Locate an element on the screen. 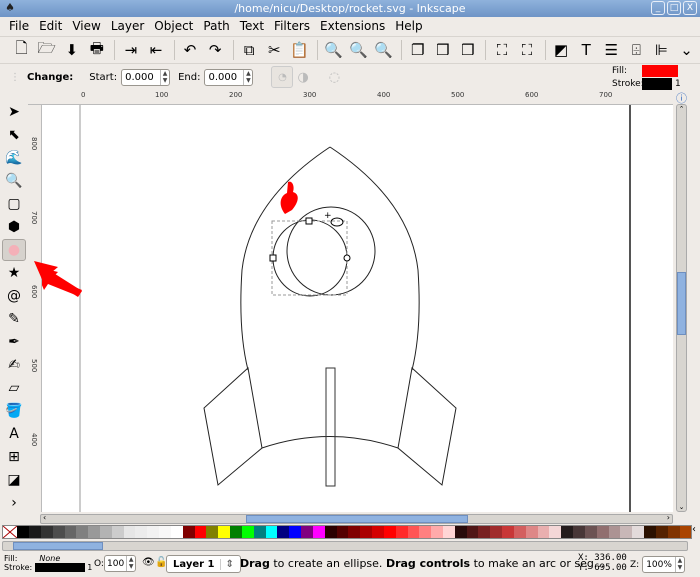 The height and width of the screenshot is (577, 700). horizontal-scrollbar: ‹ › is located at coordinates (356, 518).